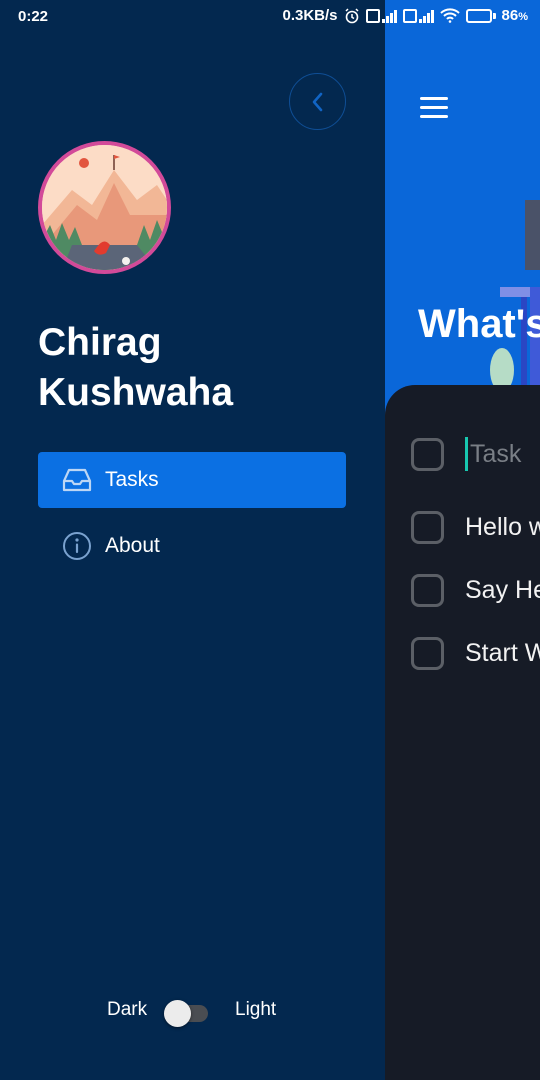  I want to click on battery-percent: 86%, so click(514, 15).